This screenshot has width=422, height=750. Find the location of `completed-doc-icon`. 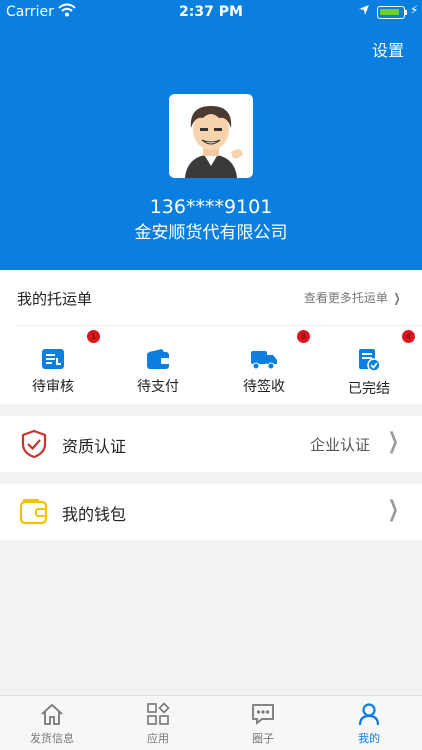

completed-doc-icon is located at coordinates (370, 360).